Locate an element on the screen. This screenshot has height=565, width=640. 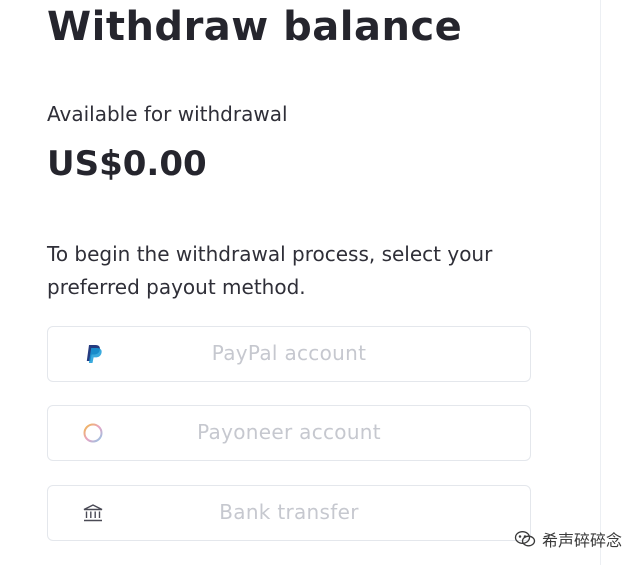
paypal-method-button: PayPal account is located at coordinates (289, 354).